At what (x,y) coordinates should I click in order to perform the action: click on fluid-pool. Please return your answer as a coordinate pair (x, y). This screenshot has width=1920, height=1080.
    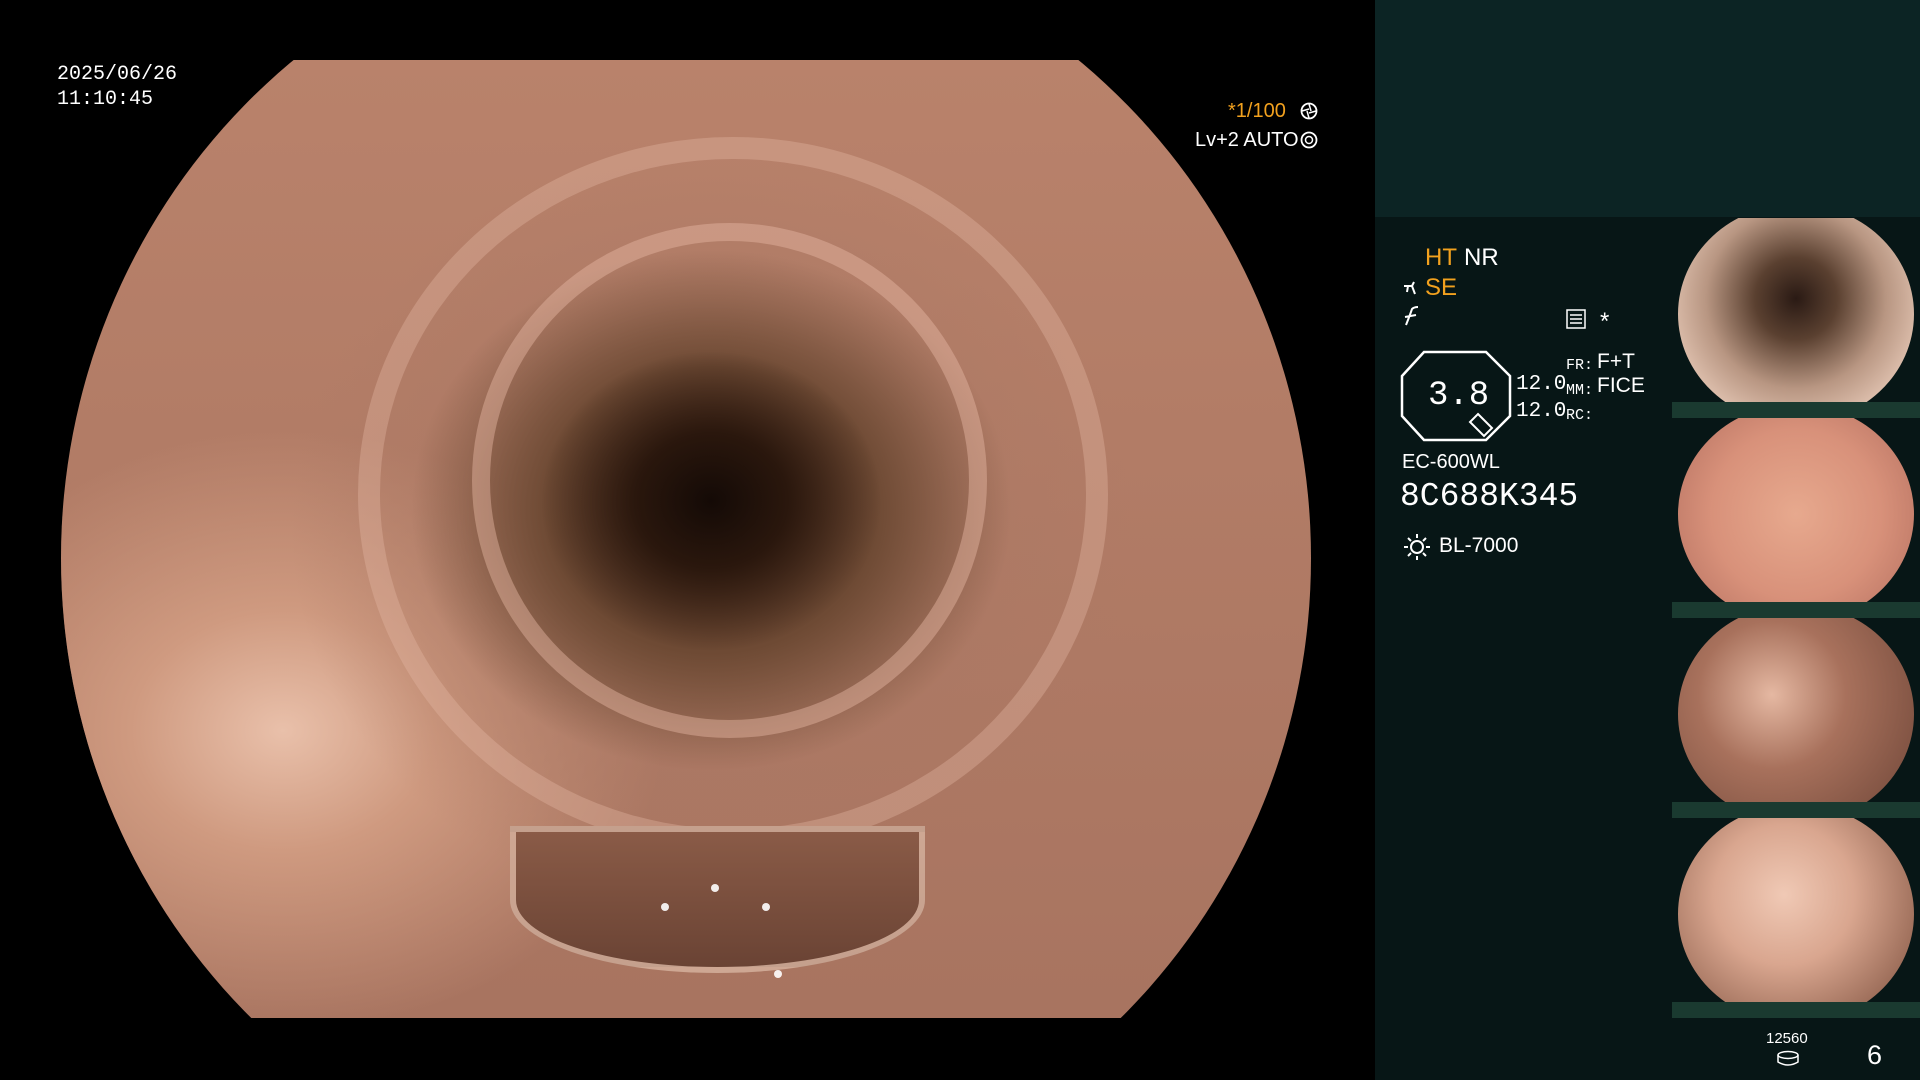
    Looking at the image, I should click on (717, 899).